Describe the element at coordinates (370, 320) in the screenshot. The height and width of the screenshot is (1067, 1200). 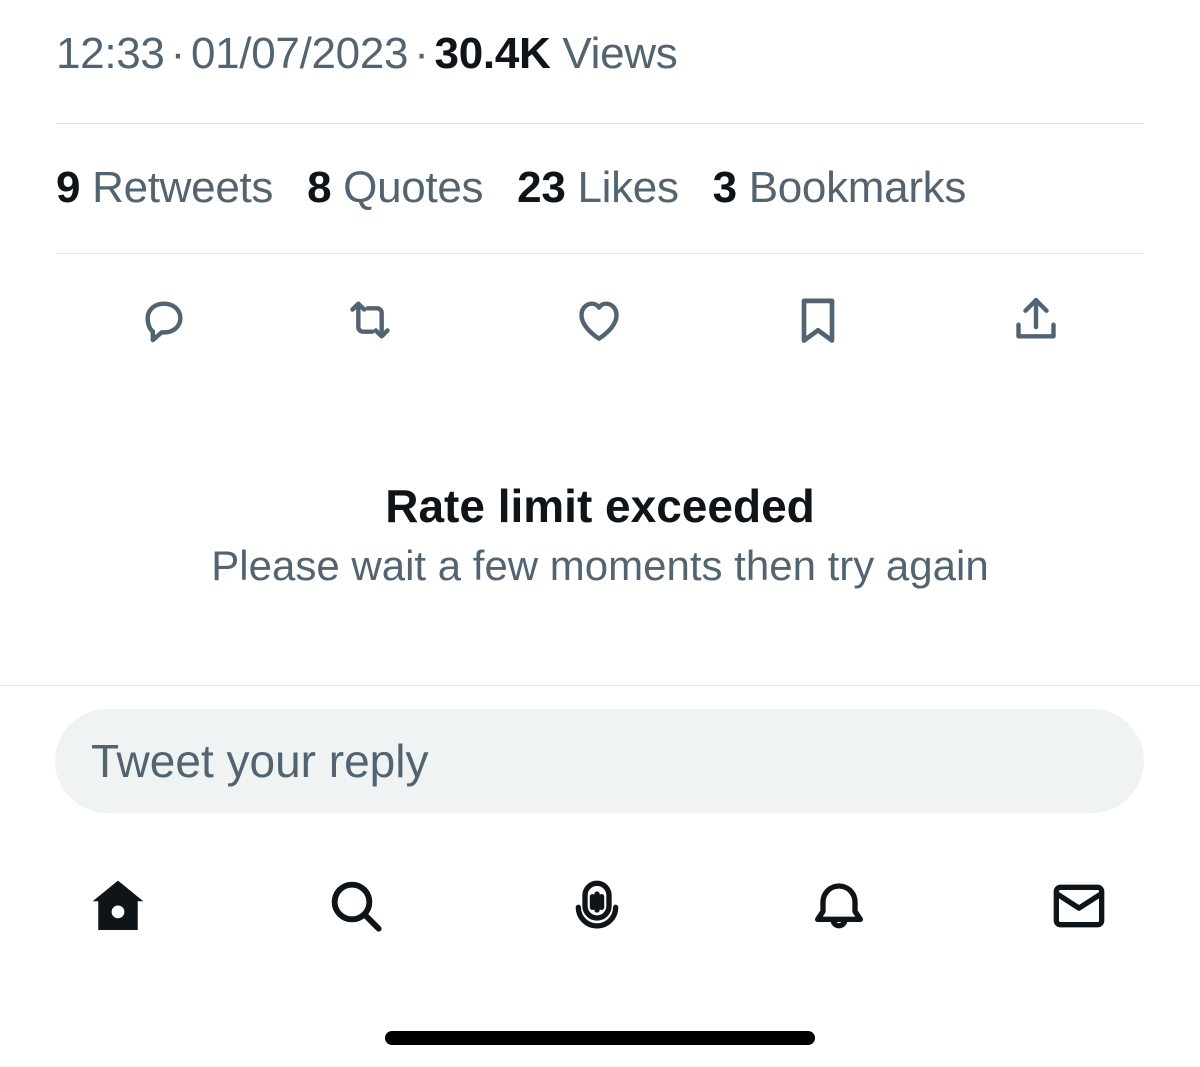
I see `retweet-icon` at that location.